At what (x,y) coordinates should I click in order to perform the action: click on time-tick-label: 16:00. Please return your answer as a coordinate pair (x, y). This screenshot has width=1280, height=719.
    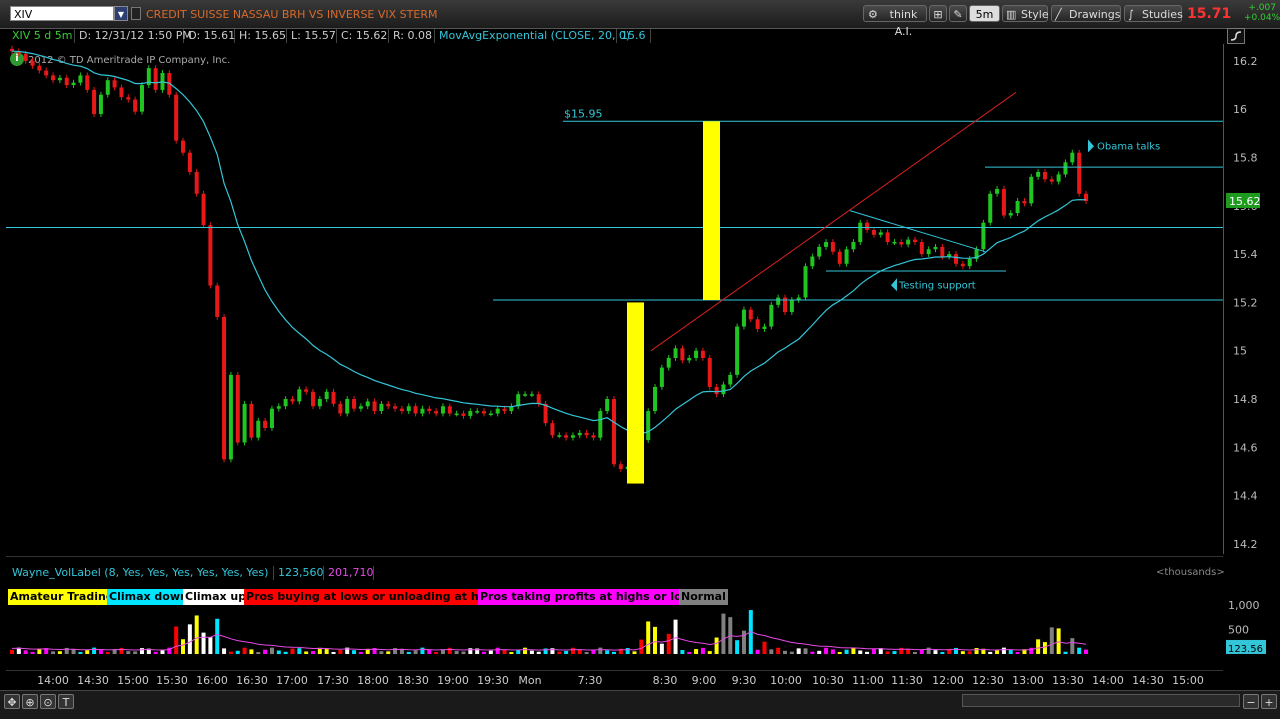
    Looking at the image, I should click on (212, 680).